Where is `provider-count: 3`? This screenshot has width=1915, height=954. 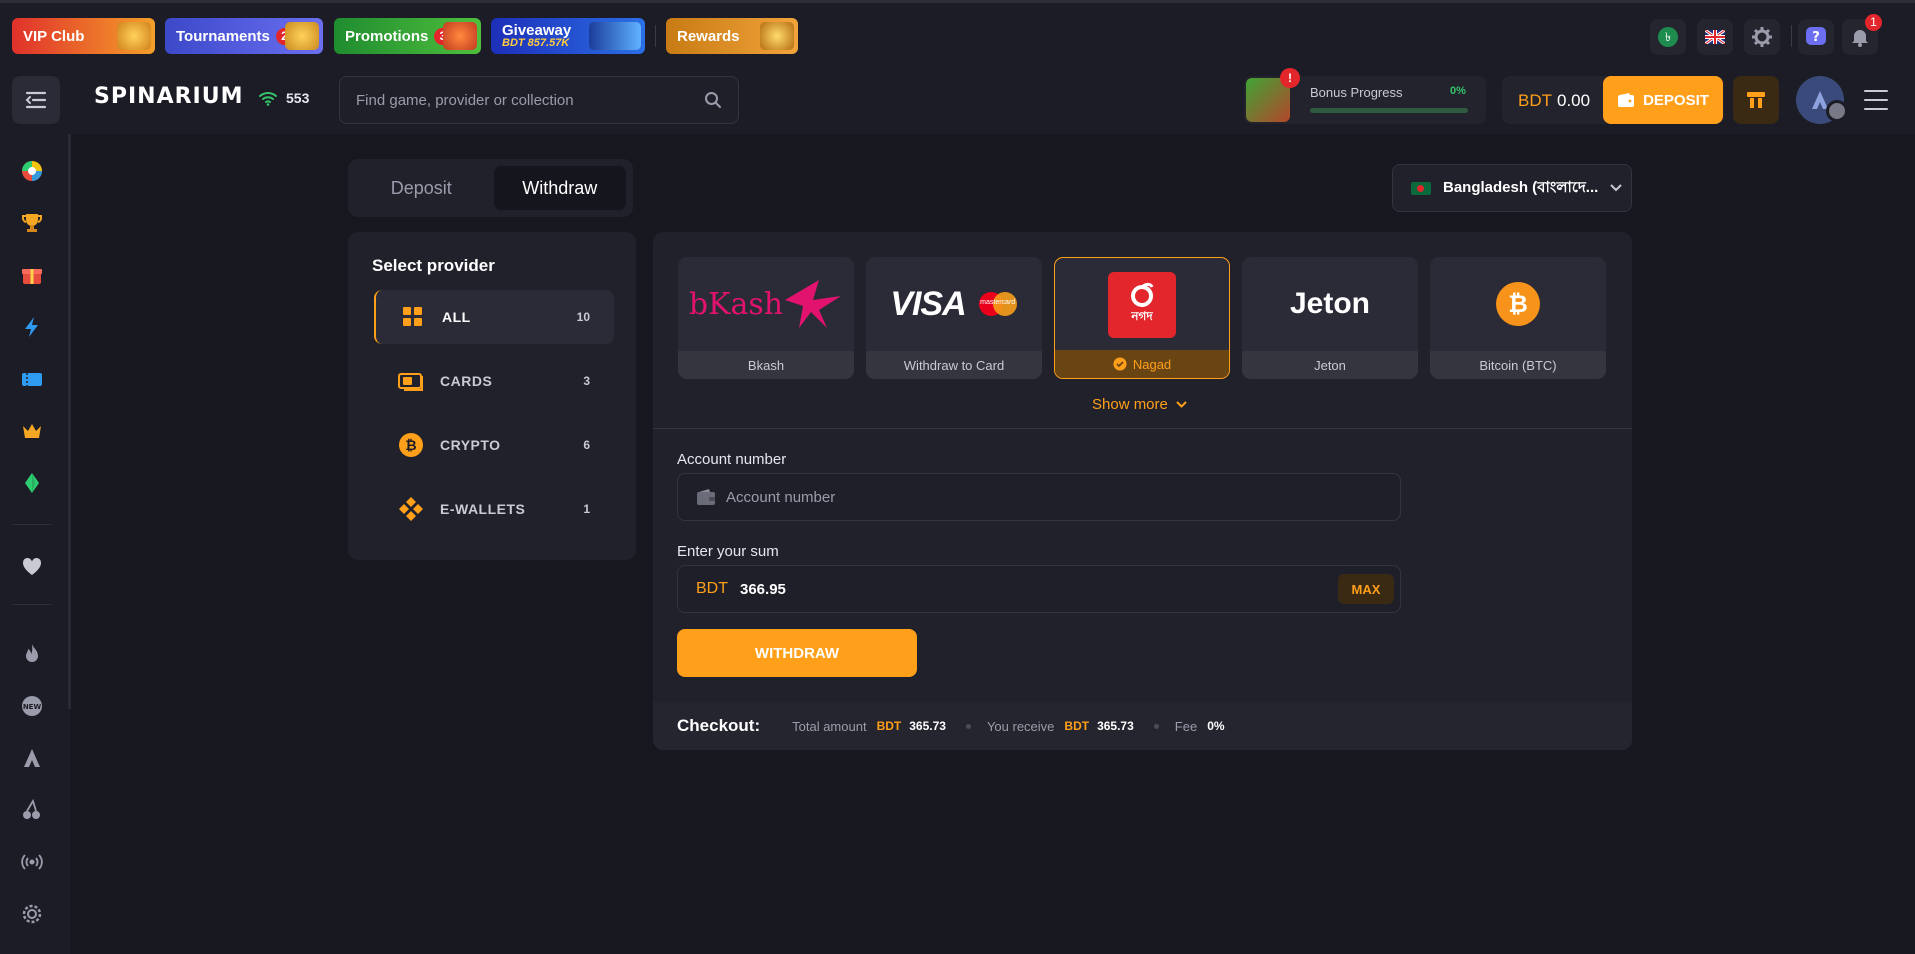 provider-count: 3 is located at coordinates (586, 381).